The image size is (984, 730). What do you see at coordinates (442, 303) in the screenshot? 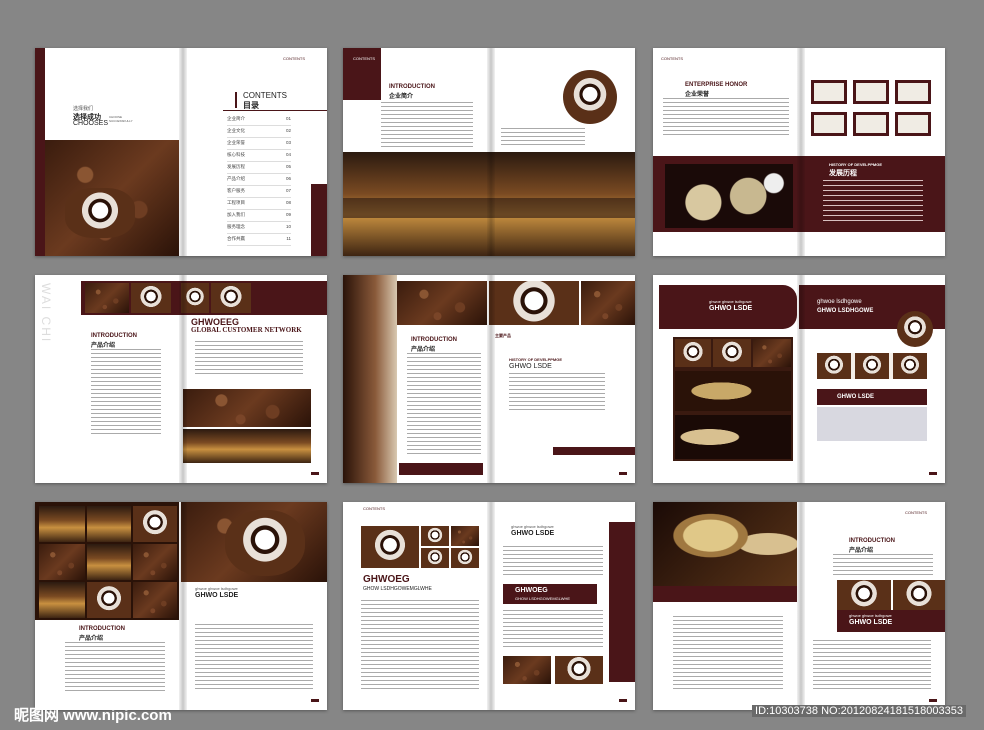
I see `top-beans-photo` at bounding box center [442, 303].